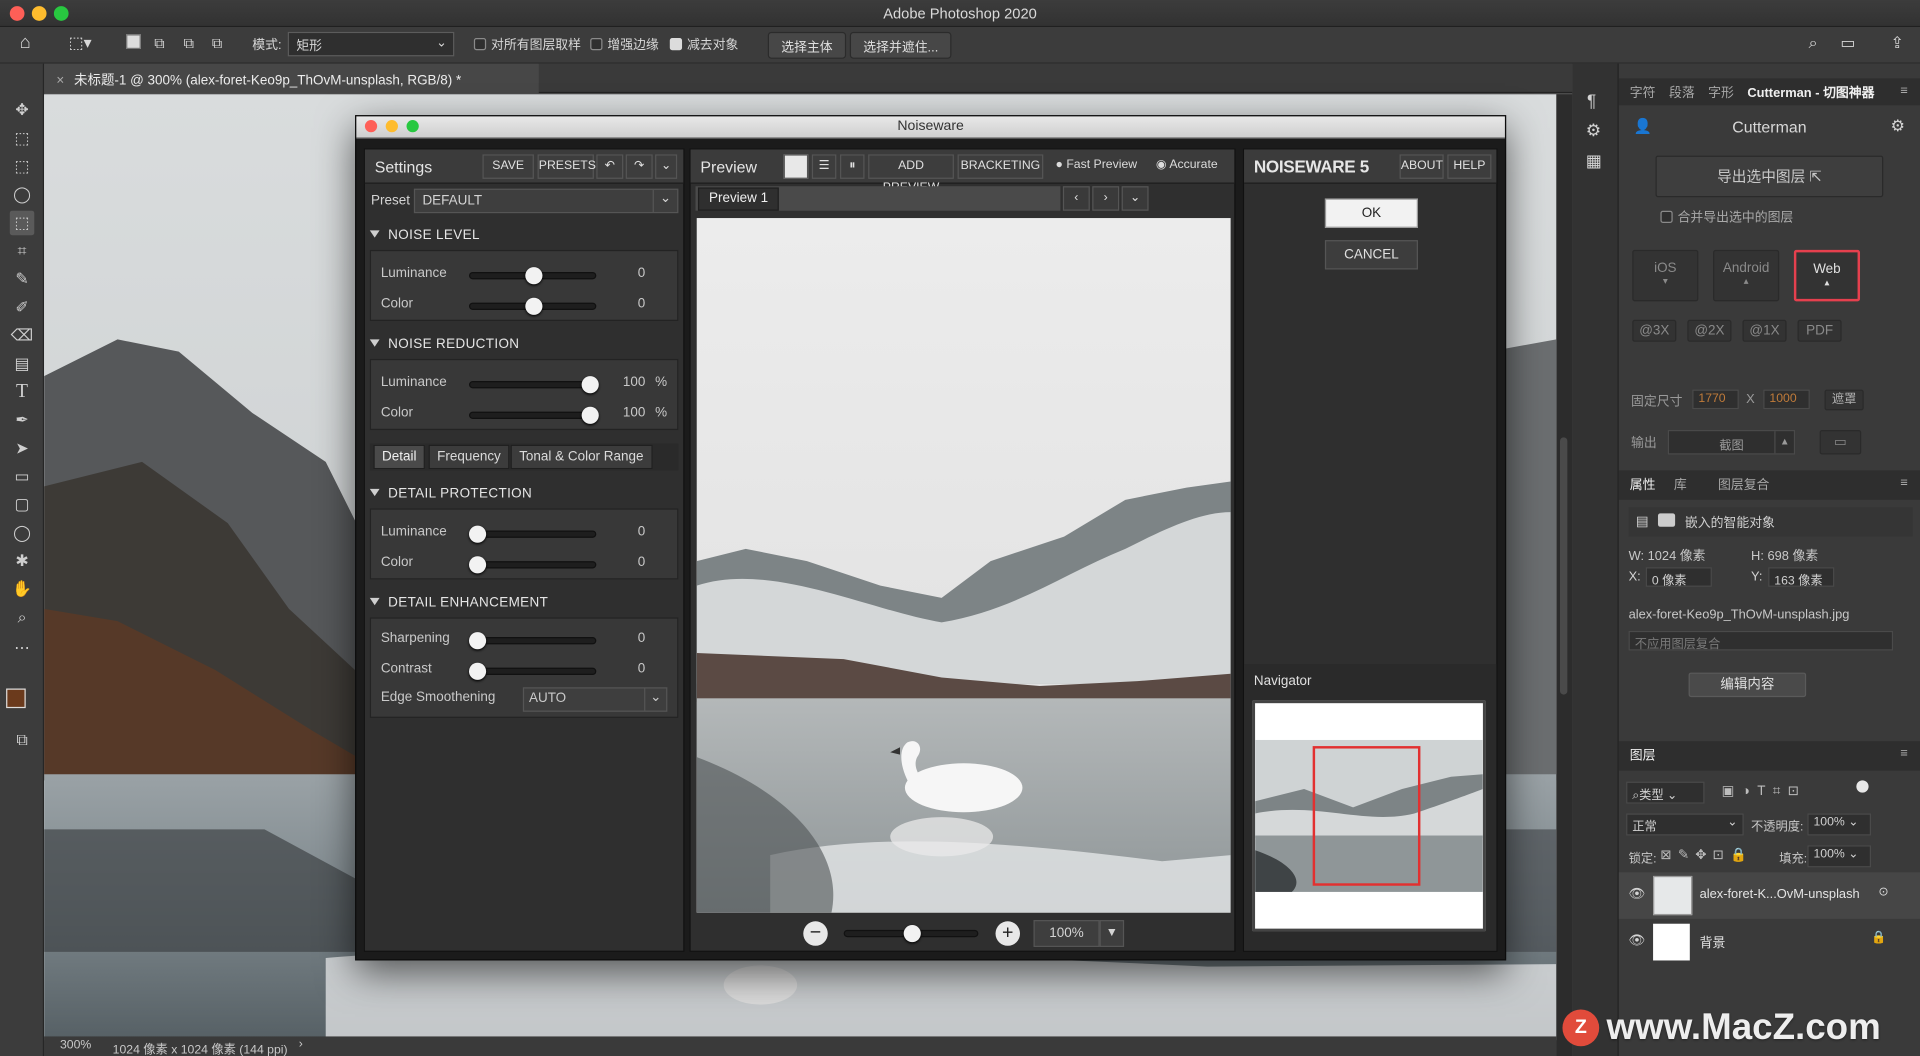 This screenshot has height=1056, width=1920. I want to click on crop-tool-icon: ⌗, so click(22, 251).